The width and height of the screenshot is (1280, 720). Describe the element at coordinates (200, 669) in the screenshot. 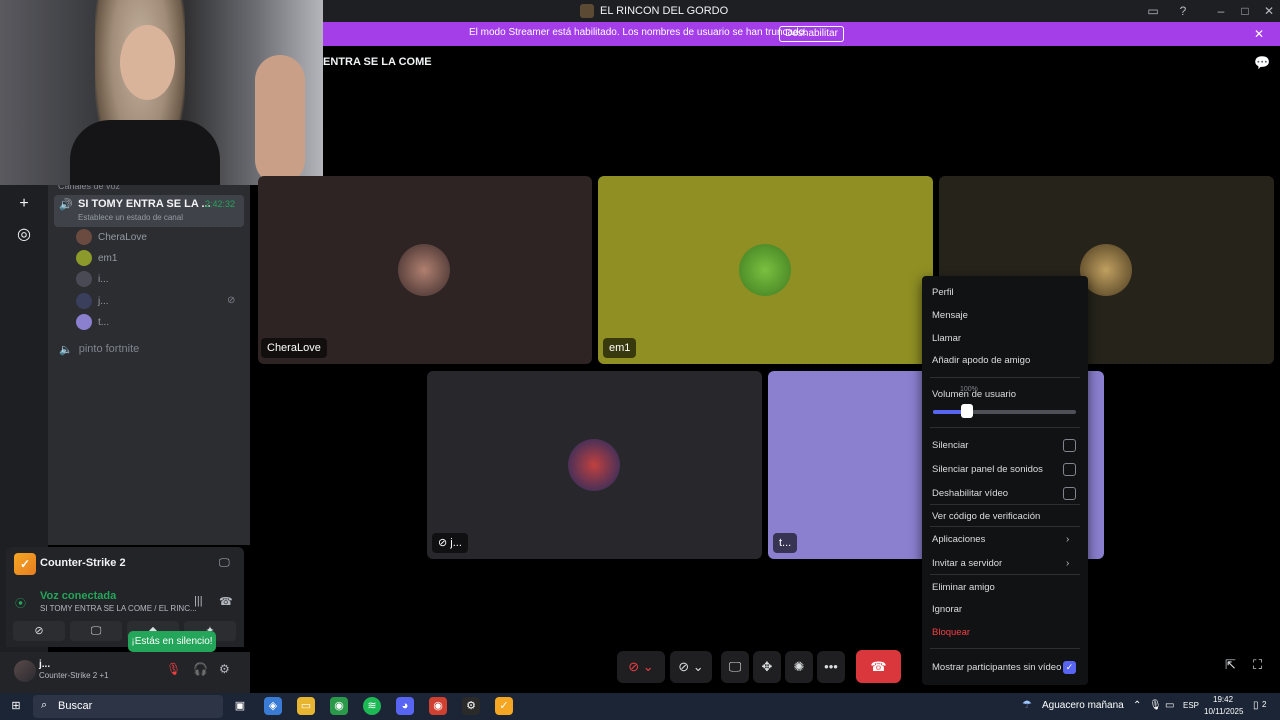

I see `headphones-icon: 🎧` at that location.